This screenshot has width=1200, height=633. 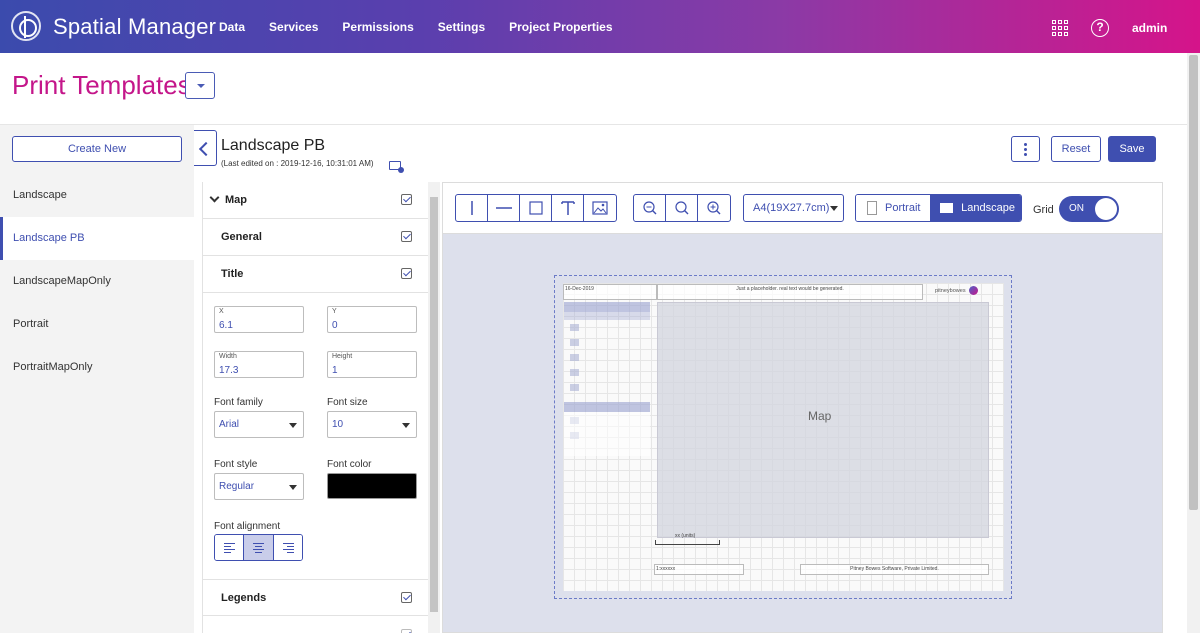 I want to click on map-element: Map, so click(x=823, y=420).